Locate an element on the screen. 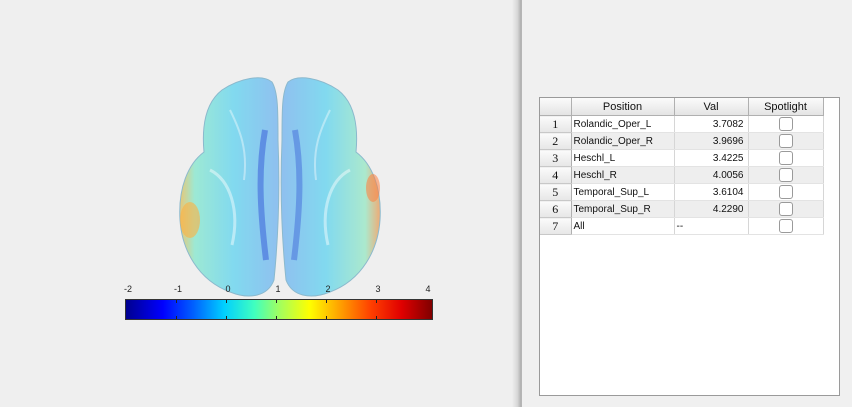  colorbar-tick: -2 is located at coordinates (128, 289).